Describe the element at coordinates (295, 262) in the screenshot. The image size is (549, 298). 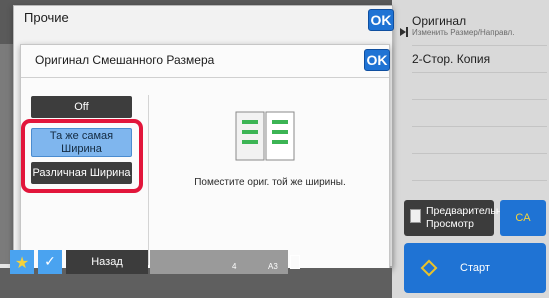
I see `paper-tray-icon` at that location.